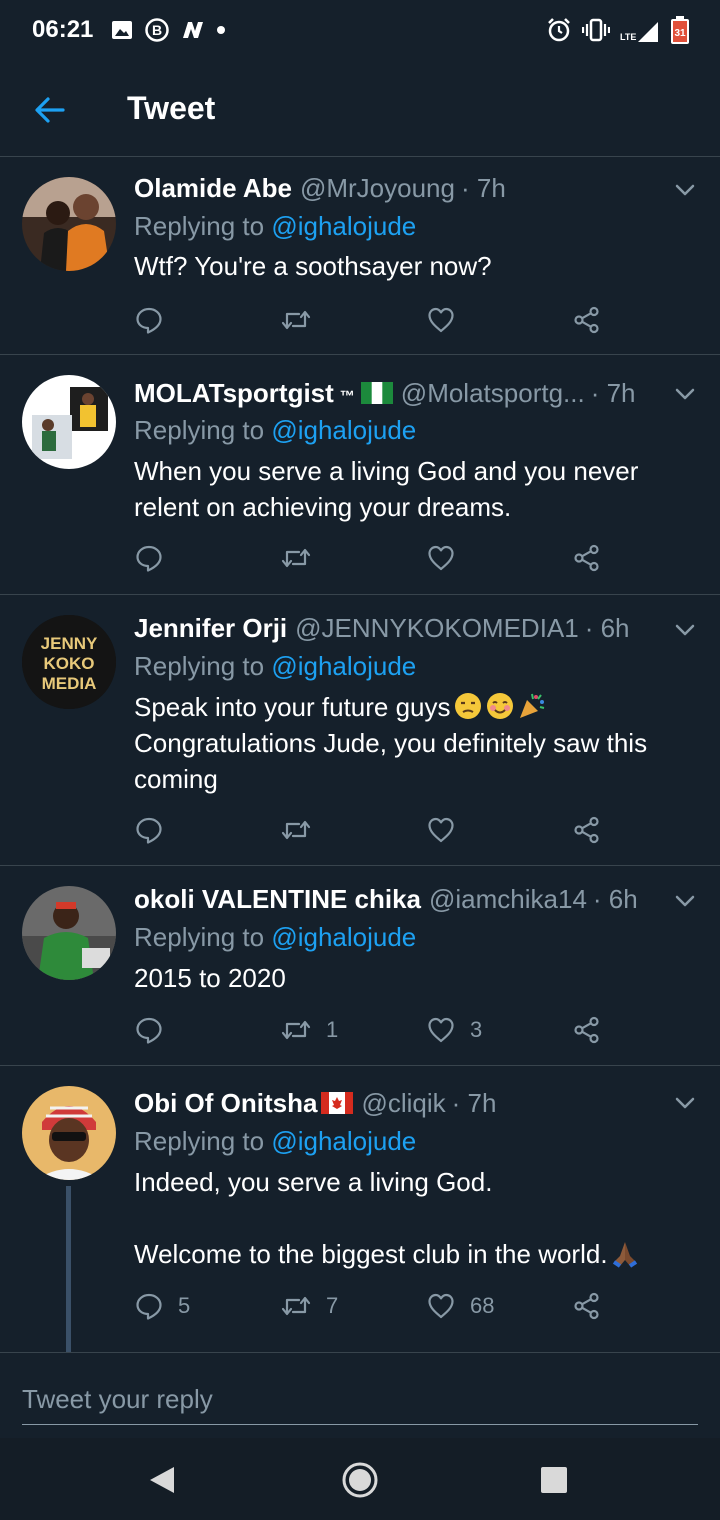 The height and width of the screenshot is (1520, 720). I want to click on svg-text: B, so click(157, 30).